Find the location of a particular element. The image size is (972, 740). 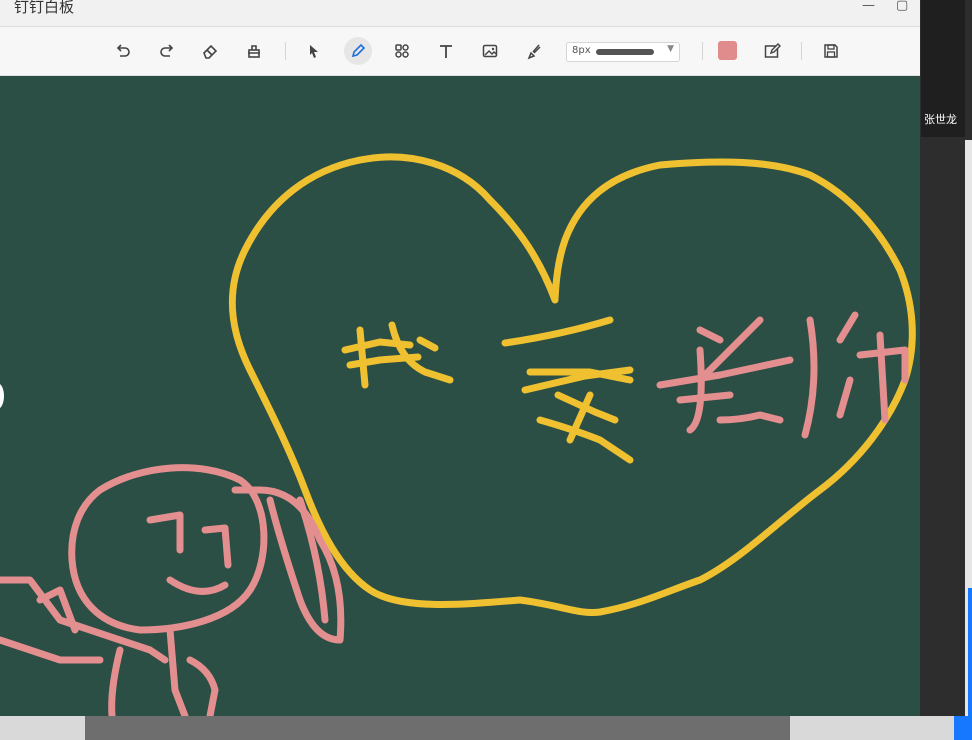

stroke-size-value: 8px is located at coordinates (581, 50).